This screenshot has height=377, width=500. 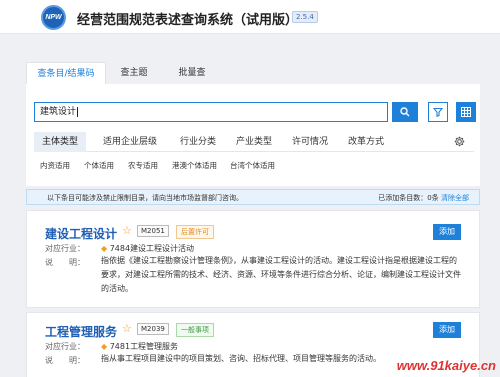 I want to click on settings-button, so click(x=459, y=143).